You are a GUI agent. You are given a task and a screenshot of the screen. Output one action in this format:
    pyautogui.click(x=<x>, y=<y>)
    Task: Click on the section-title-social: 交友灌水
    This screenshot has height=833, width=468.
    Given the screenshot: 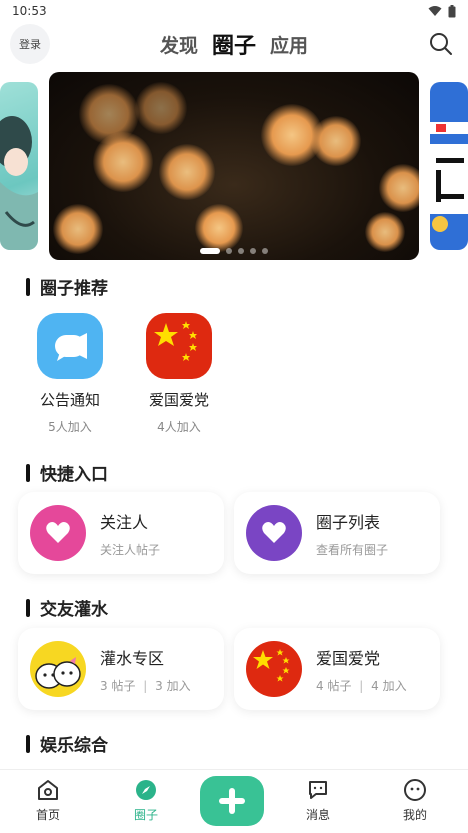 What is the action you would take?
    pyautogui.click(x=67, y=607)
    